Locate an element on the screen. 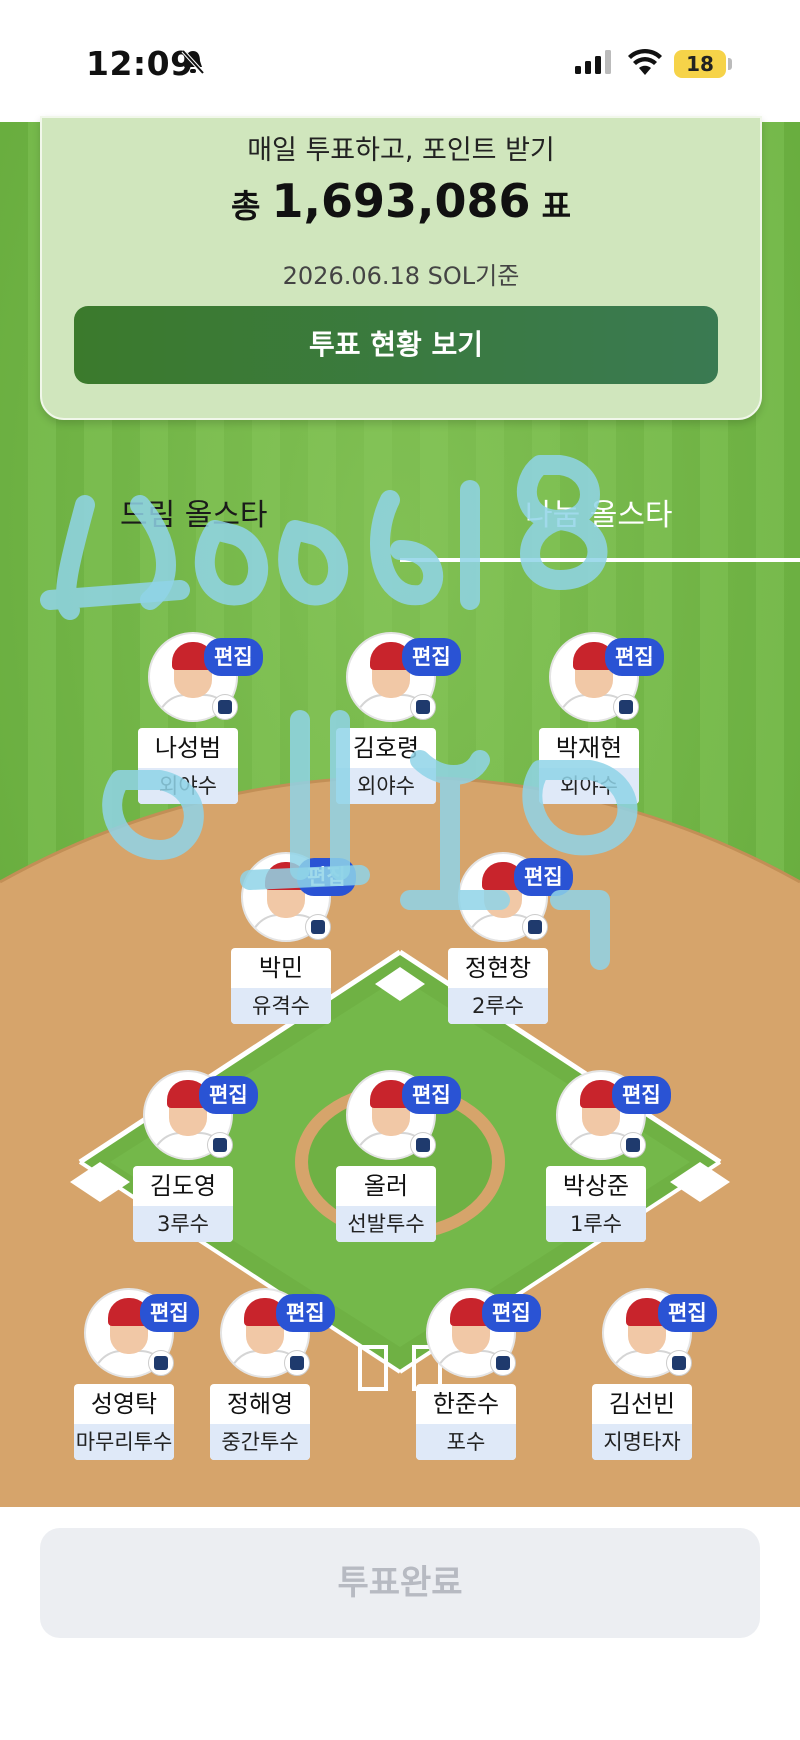 This screenshot has width=800, height=1740. player-name: 한준수 is located at coordinates (466, 1404).